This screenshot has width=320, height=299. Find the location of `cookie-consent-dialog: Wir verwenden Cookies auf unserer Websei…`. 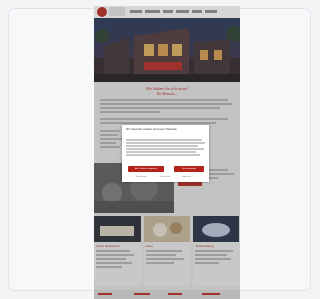

cookie-consent-dialog: Wir verwenden Cookies auf unserer Websei… is located at coordinates (165, 153).